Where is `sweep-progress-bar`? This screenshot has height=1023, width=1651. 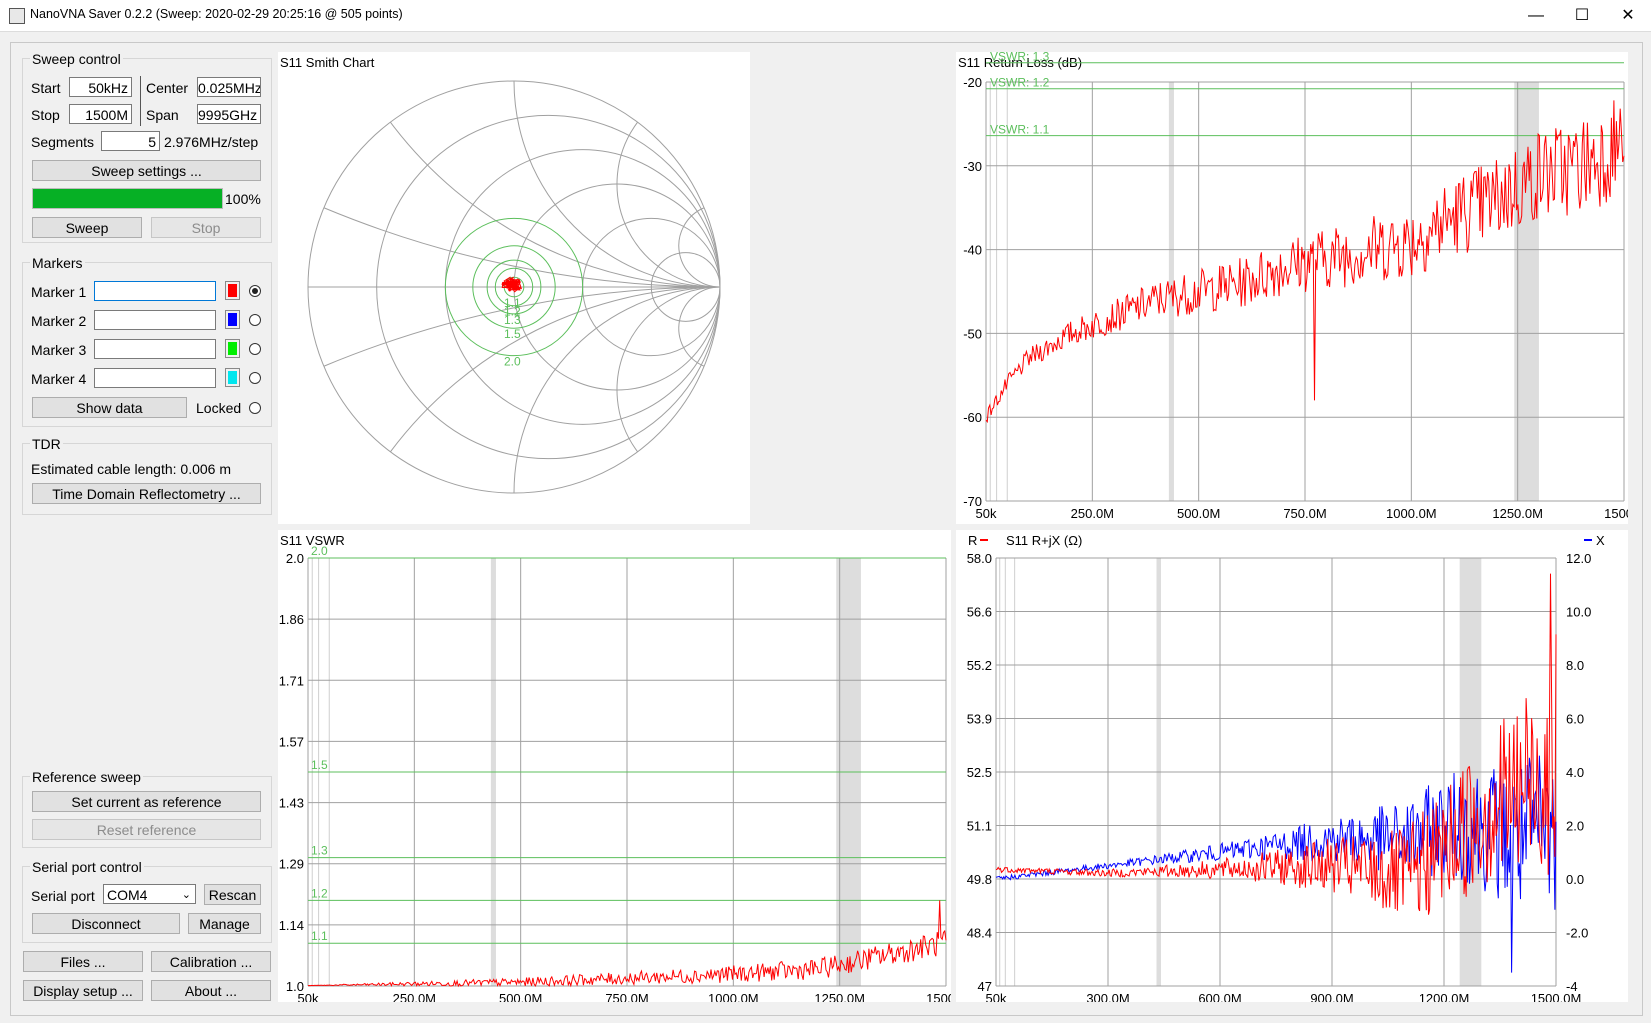 sweep-progress-bar is located at coordinates (127, 198).